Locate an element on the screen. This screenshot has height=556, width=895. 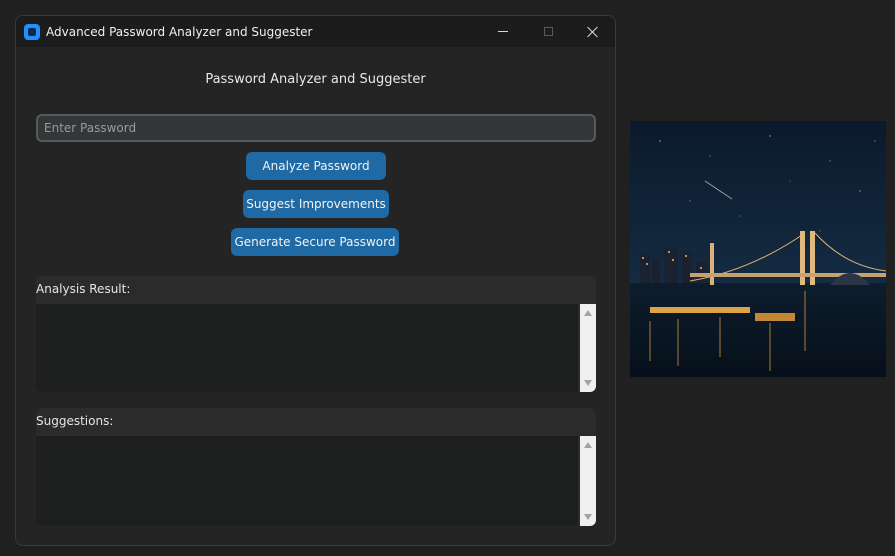
page-title: Password Analyzer and Suggester is located at coordinates (315, 79).